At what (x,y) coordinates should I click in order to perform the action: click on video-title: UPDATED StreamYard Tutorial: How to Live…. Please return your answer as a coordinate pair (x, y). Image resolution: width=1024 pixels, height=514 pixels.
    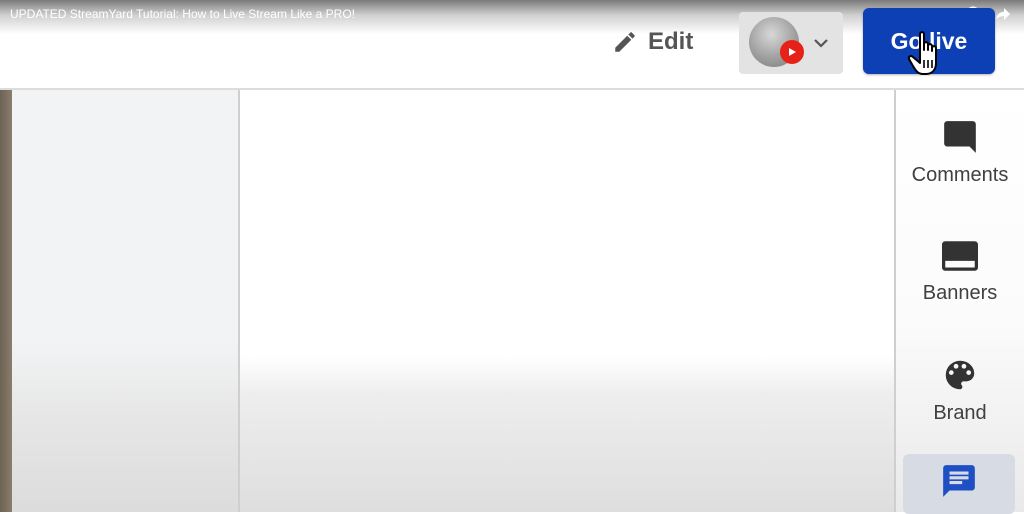
    Looking at the image, I should click on (183, 14).